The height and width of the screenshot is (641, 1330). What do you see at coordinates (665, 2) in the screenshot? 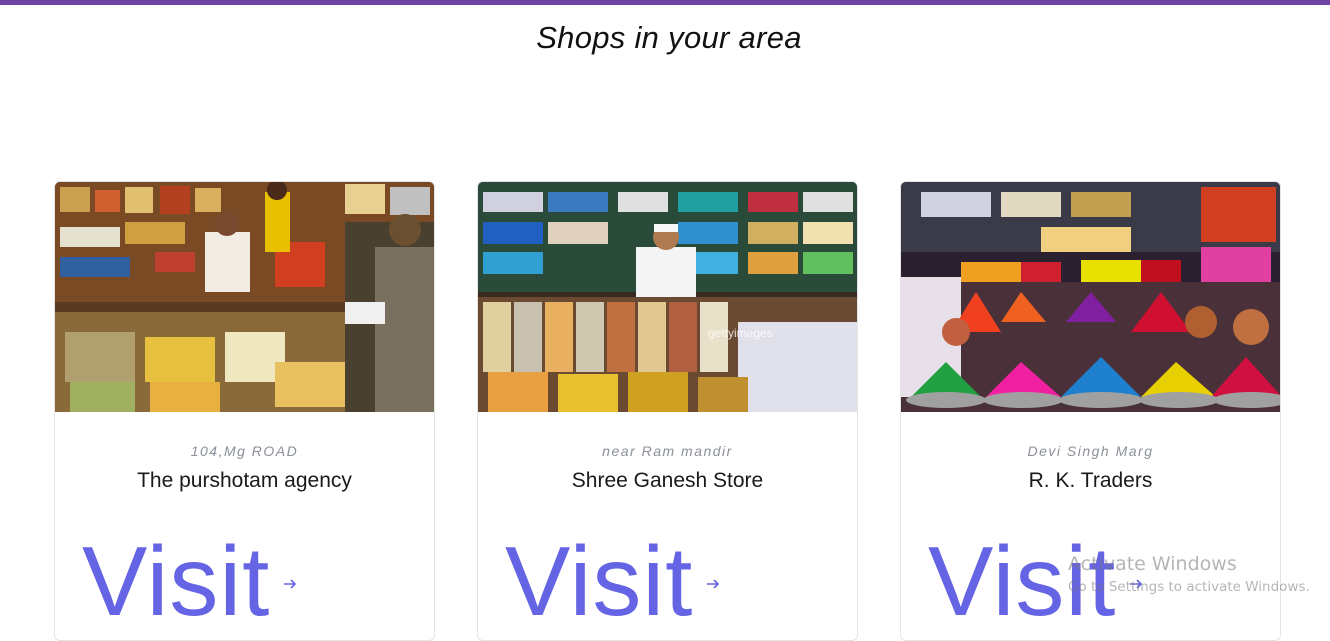
I see `top-accent-bar` at bounding box center [665, 2].